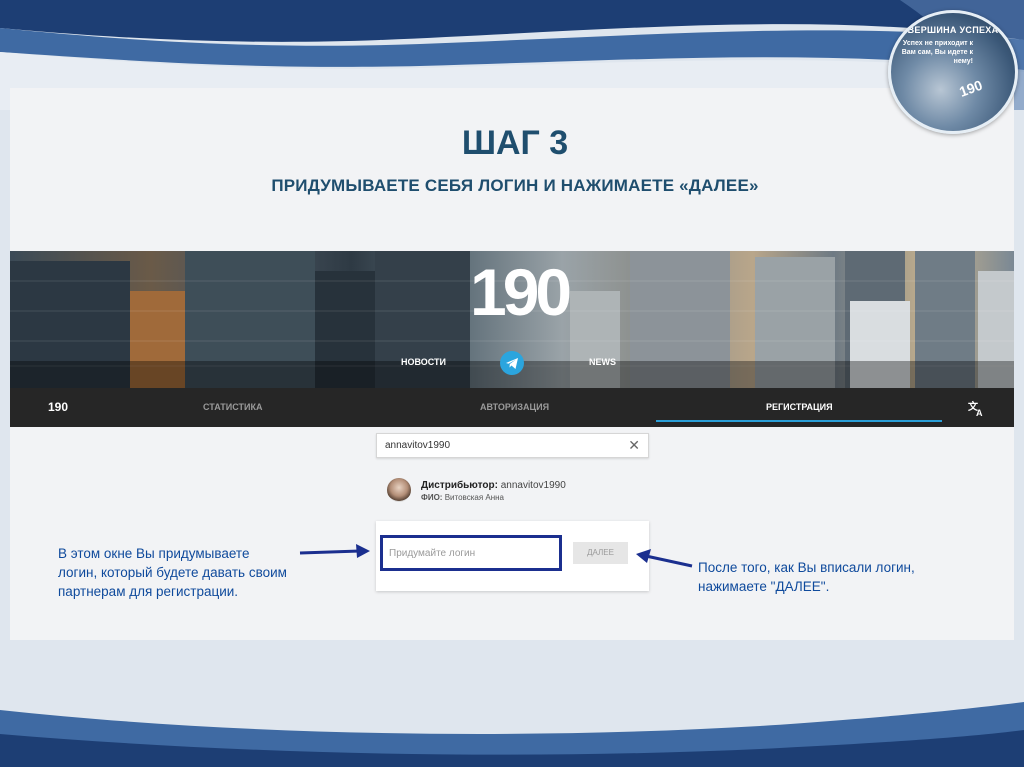  Describe the element at coordinates (533, 485) in the screenshot. I see `distributor-value: annavitov1990` at that location.